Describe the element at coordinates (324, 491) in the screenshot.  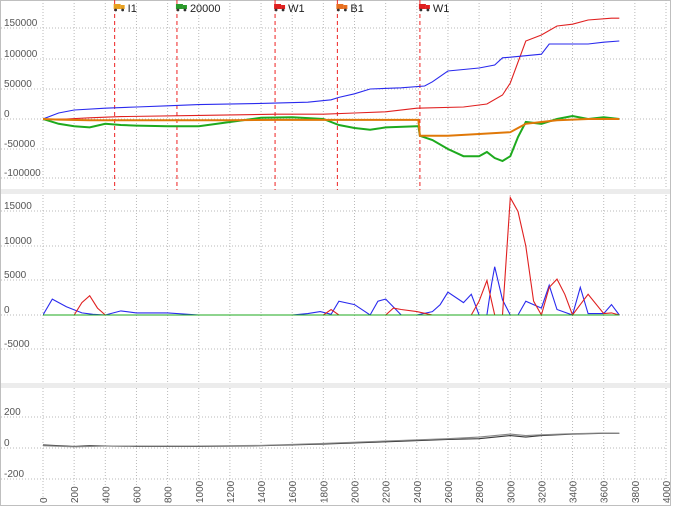
I see `x-tick-label: 1800` at that location.